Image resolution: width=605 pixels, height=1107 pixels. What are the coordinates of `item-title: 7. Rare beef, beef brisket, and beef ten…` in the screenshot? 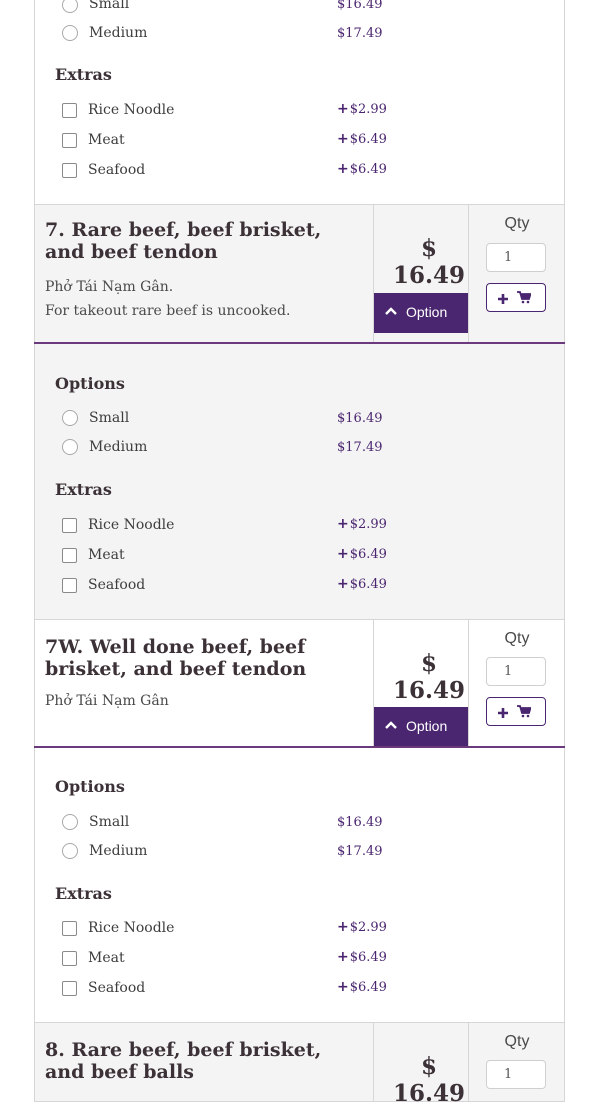 It's located at (183, 241).